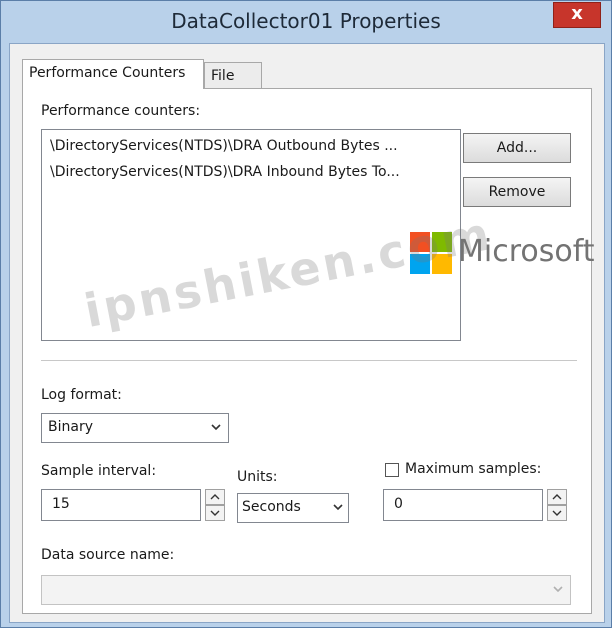 The height and width of the screenshot is (628, 612). Describe the element at coordinates (517, 192) in the screenshot. I see `remove-counter-button: Remove` at that location.